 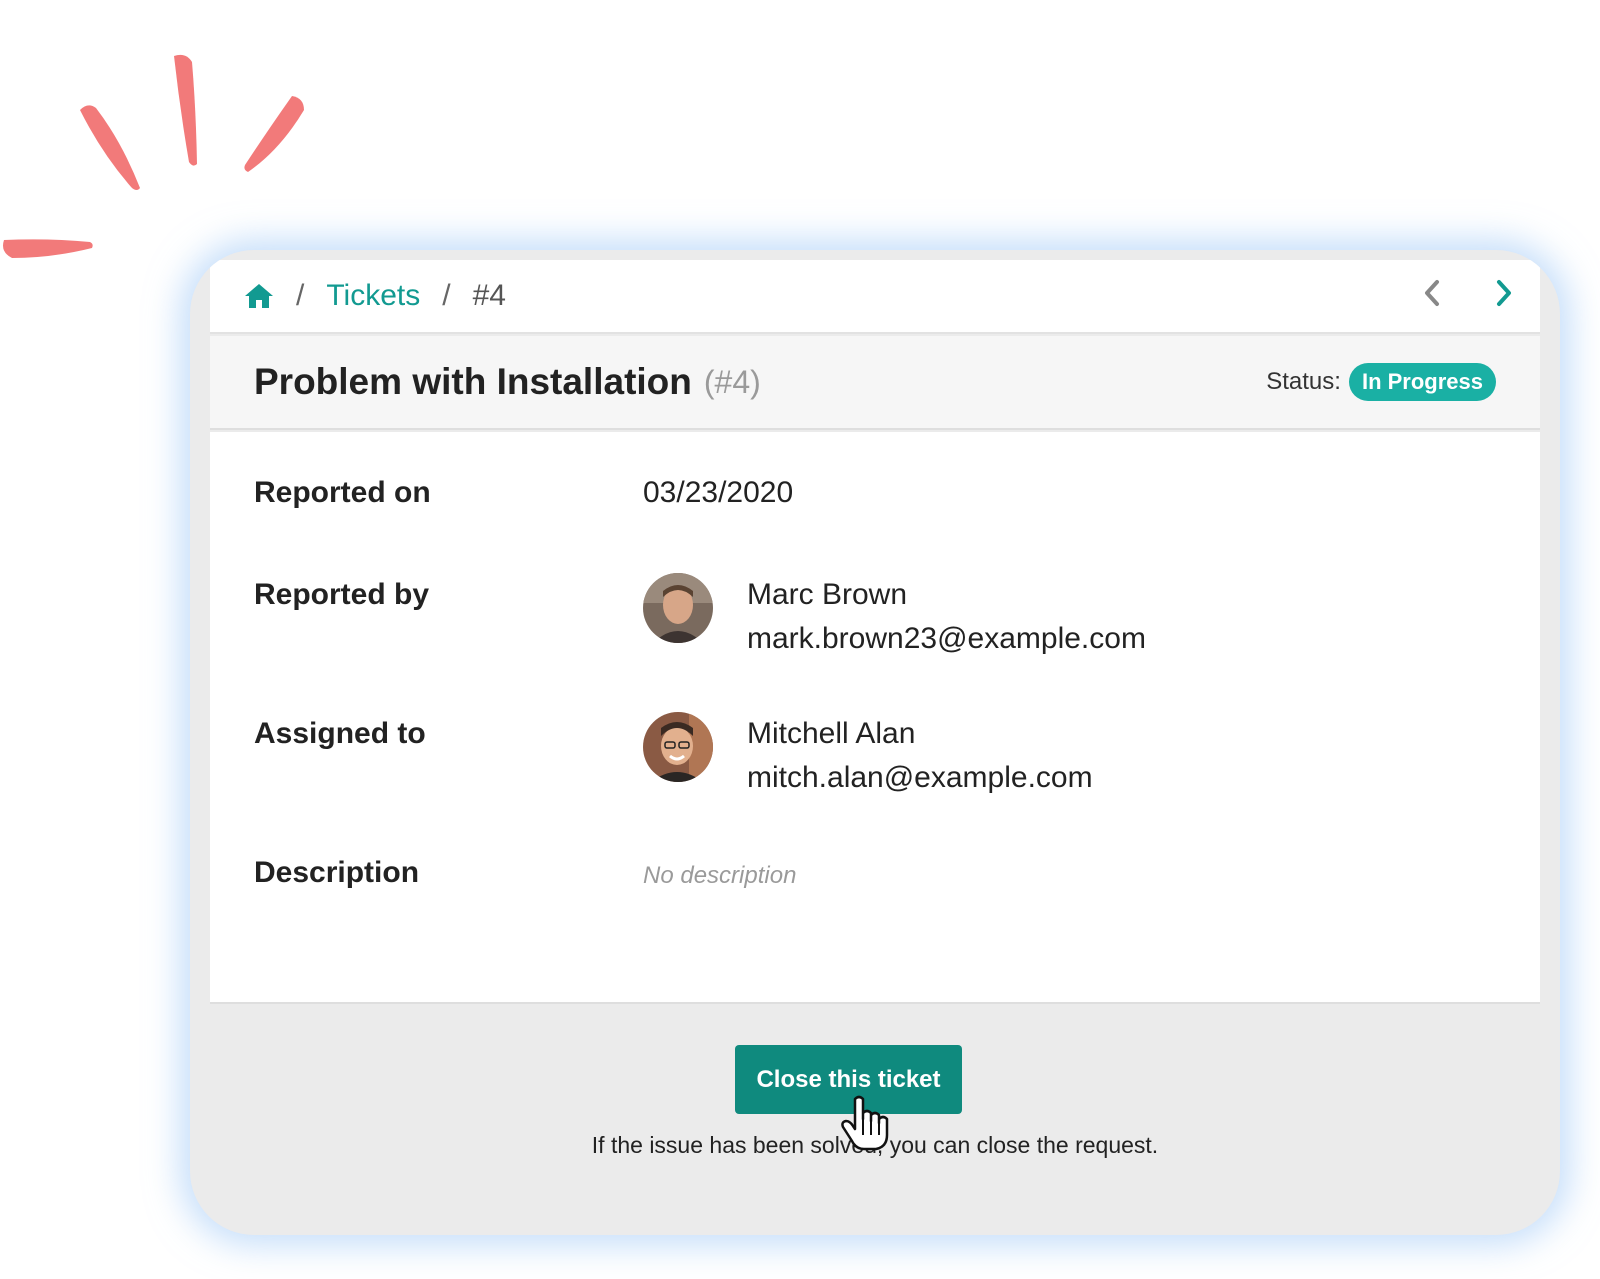 I want to click on assignee: Mitchell Alan mitch.alan@example.com, so click(x=920, y=756).